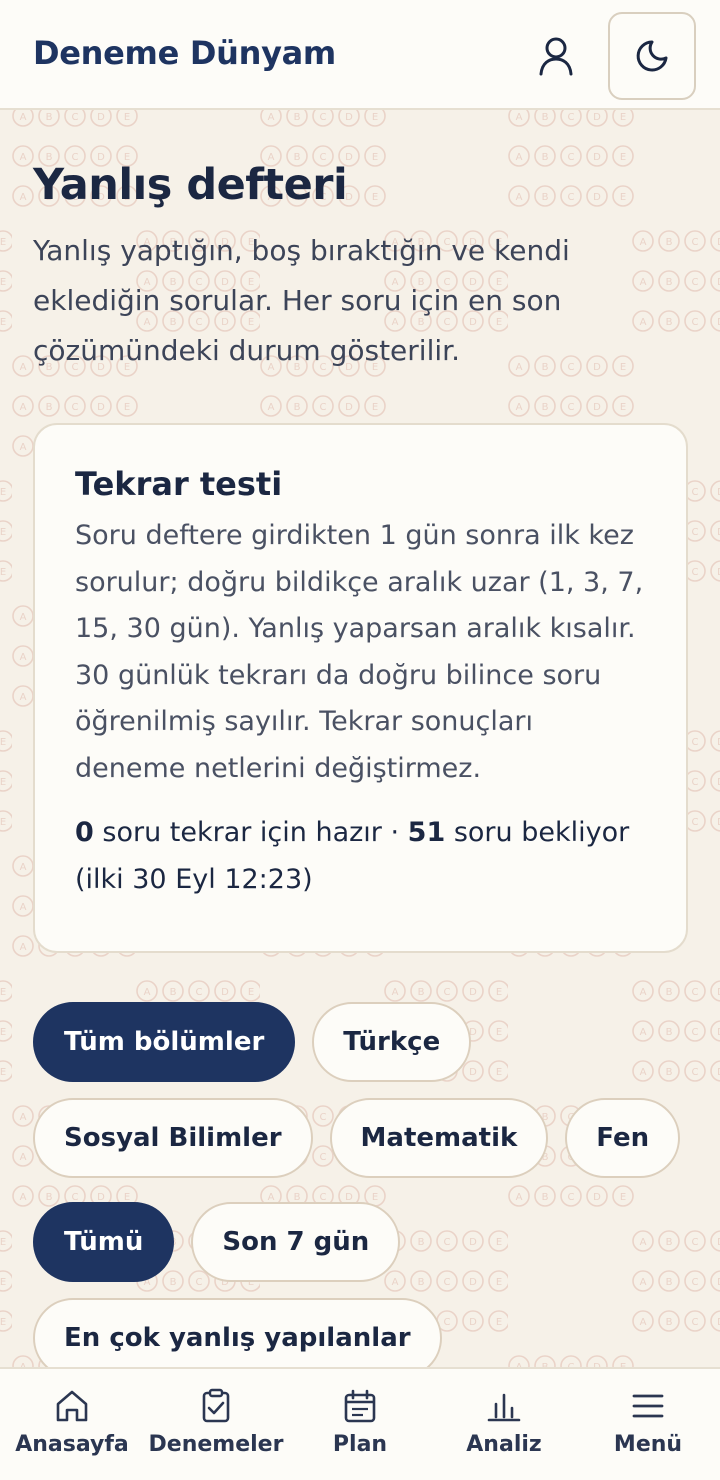  What do you see at coordinates (623, 1138) in the screenshot?
I see `filter-chip-science: Fen` at bounding box center [623, 1138].